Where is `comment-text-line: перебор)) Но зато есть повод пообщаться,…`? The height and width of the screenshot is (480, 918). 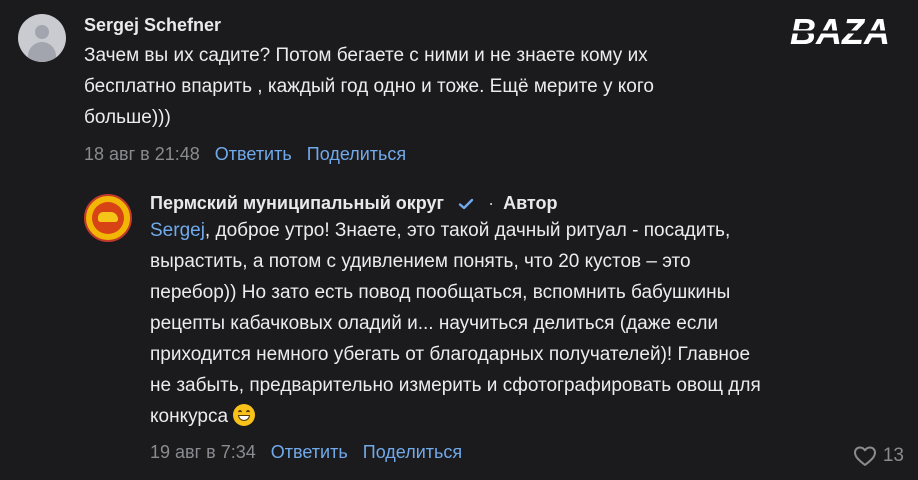
comment-text-line: перебор)) Но зато есть повод пообщаться,… is located at coordinates (440, 292).